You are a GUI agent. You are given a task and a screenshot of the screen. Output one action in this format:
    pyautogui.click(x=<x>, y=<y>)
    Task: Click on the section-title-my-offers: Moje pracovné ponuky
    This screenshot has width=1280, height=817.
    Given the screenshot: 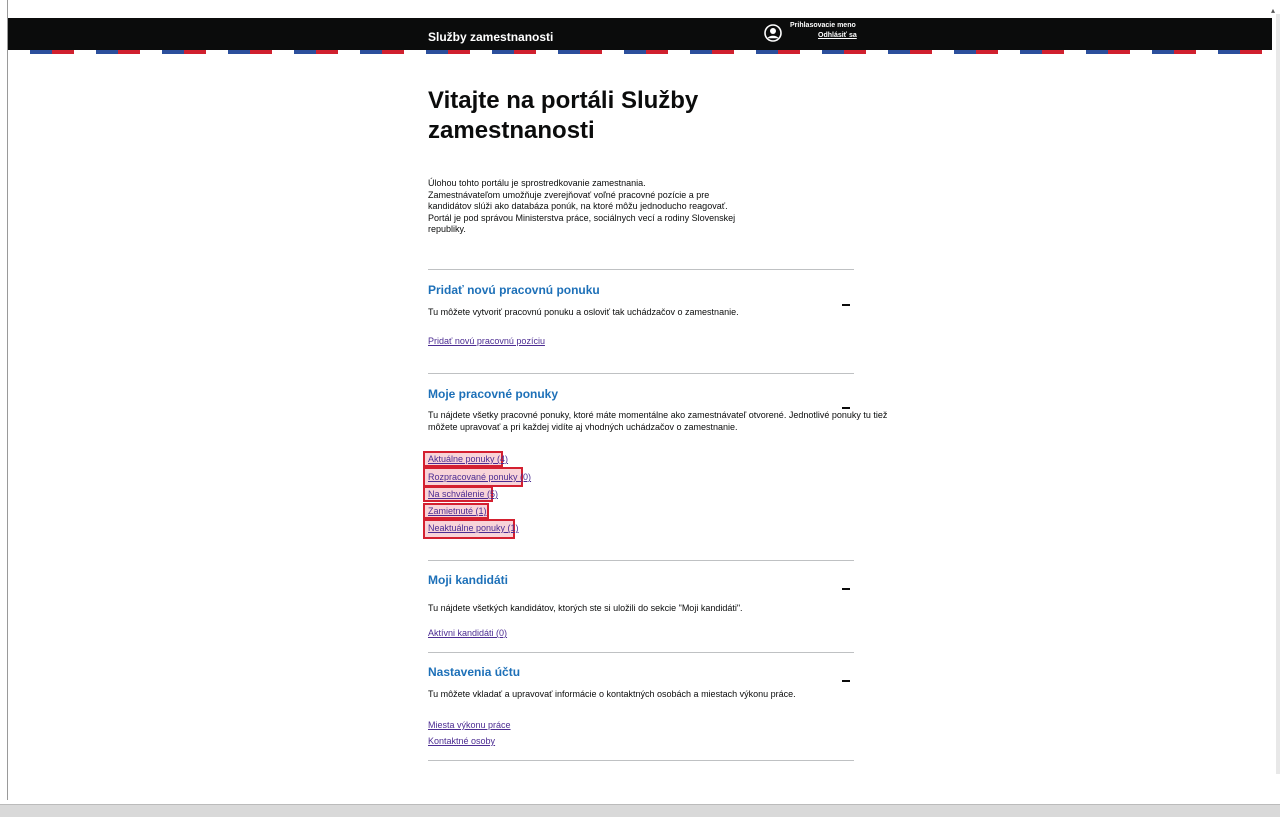 What is the action you would take?
    pyautogui.click(x=493, y=394)
    